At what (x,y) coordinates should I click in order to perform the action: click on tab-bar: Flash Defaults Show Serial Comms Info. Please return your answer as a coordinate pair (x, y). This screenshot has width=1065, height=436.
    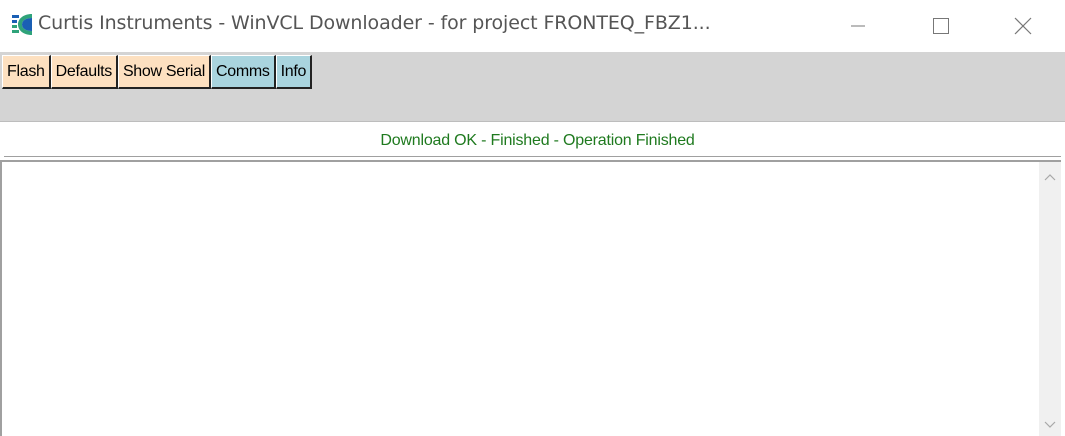
    Looking at the image, I should click on (157, 72).